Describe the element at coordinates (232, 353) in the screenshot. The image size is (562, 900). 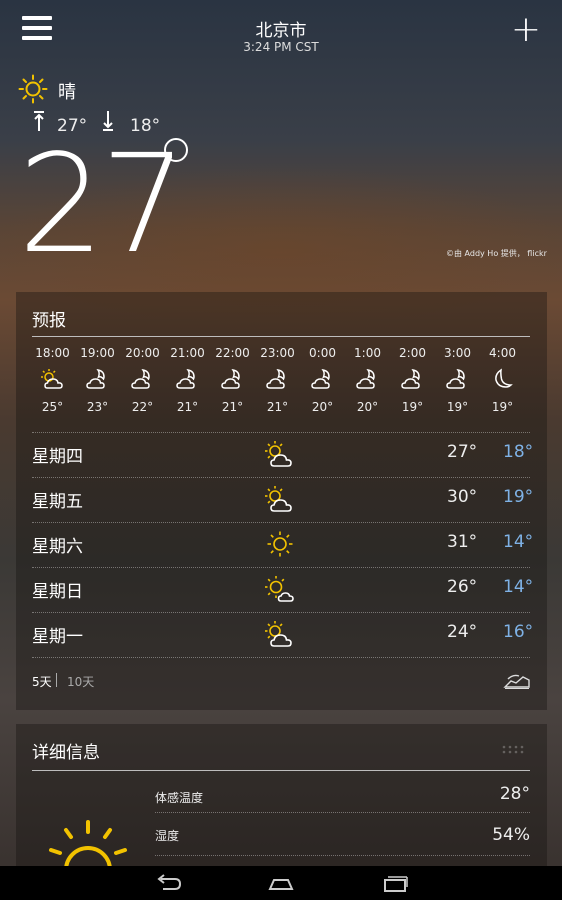
I see `hour-time: 22:00` at that location.